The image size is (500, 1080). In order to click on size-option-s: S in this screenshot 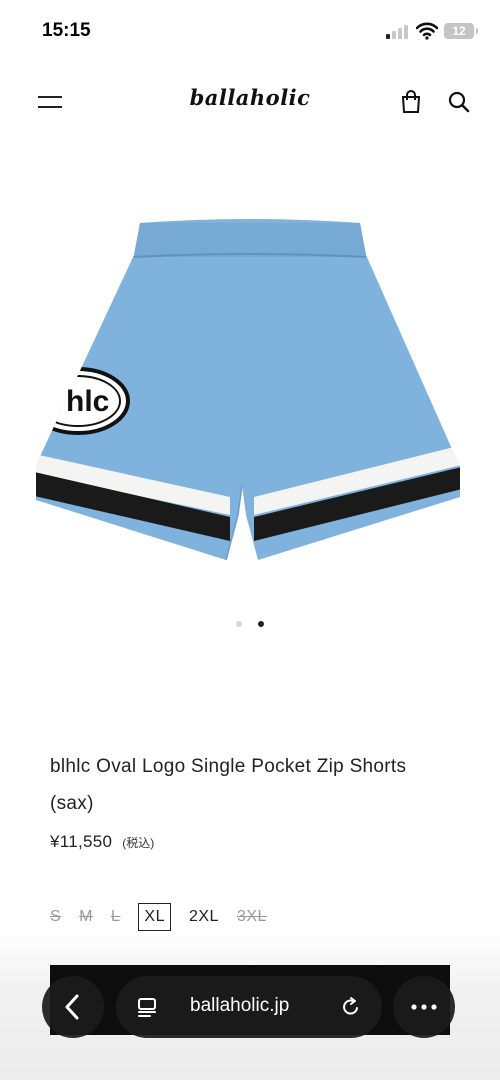, I will do `click(55, 917)`.